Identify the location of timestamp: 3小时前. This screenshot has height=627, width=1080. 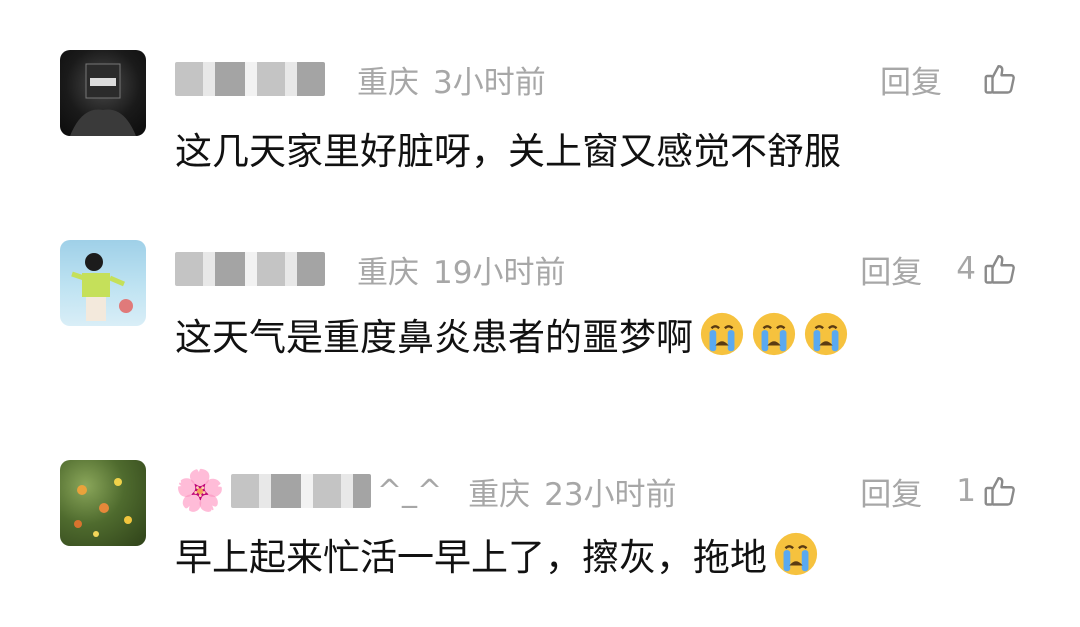
(489, 82).